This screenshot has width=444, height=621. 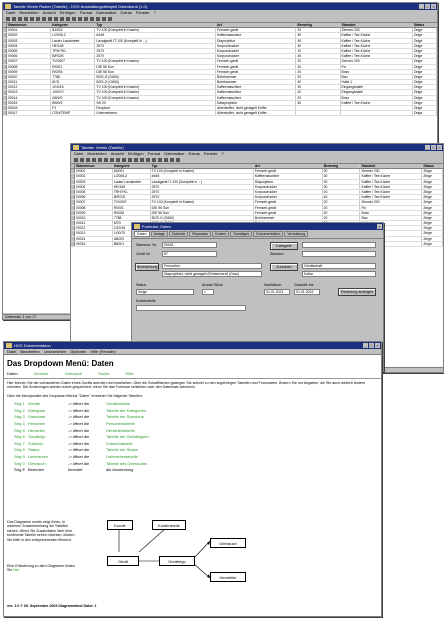 I want to click on minimize-icon: _, so click(x=427, y=147).